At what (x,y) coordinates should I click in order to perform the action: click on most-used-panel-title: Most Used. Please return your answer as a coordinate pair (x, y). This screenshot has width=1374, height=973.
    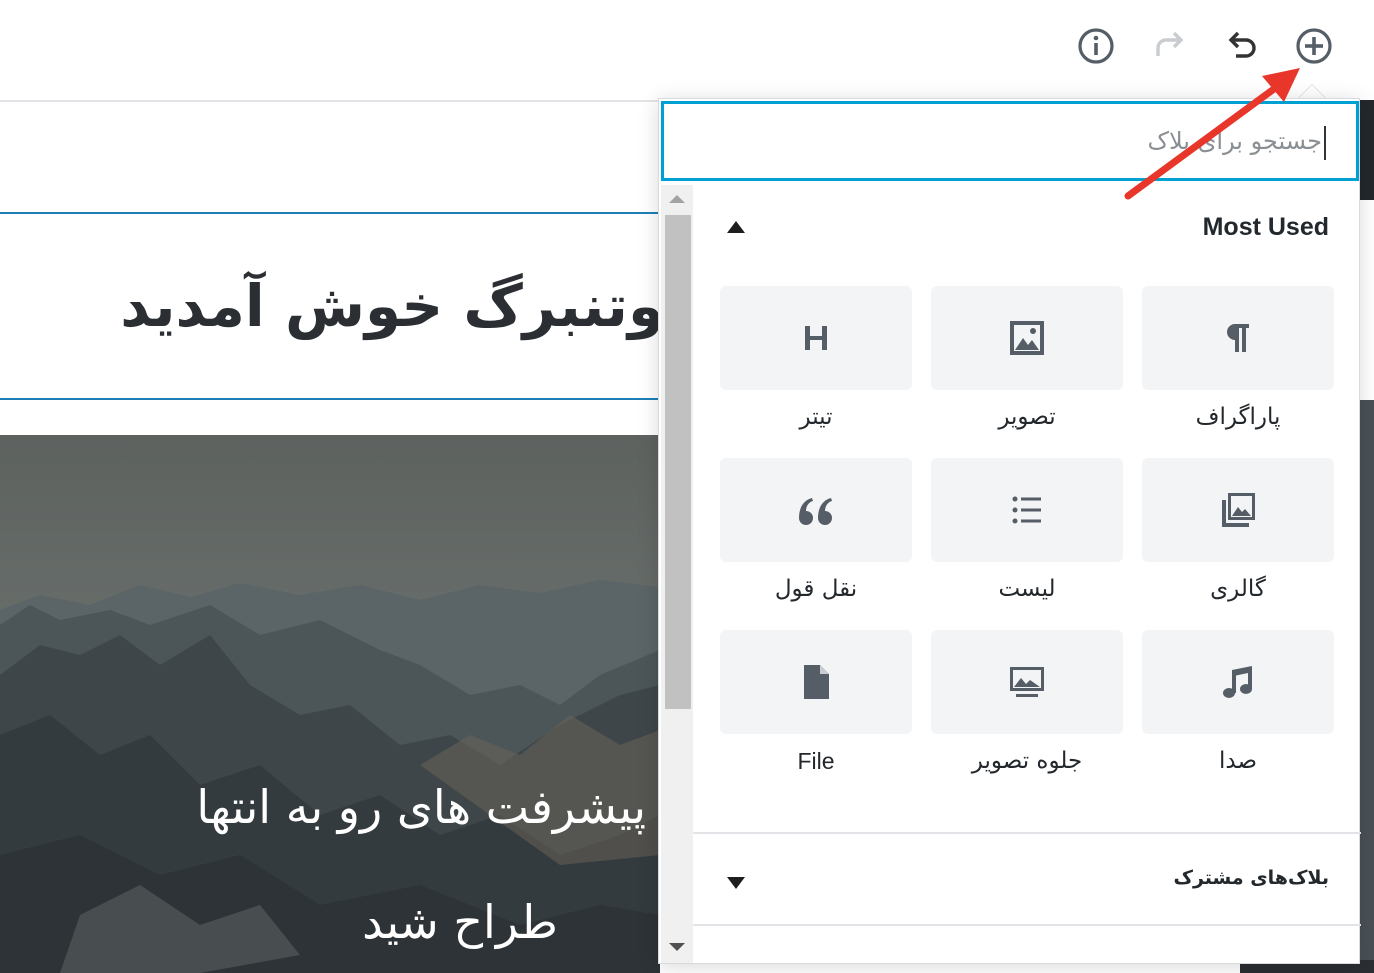
    Looking at the image, I should click on (1266, 227).